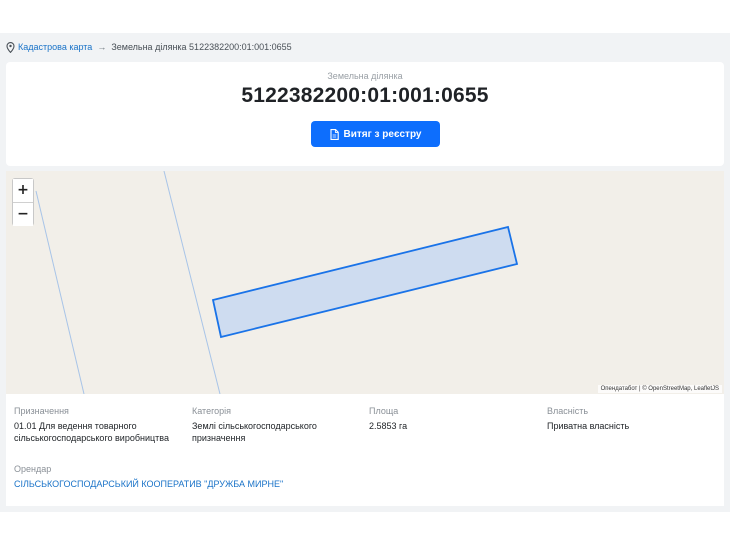 This screenshot has width=730, height=547. I want to click on field-category-label: Категорія, so click(212, 411).